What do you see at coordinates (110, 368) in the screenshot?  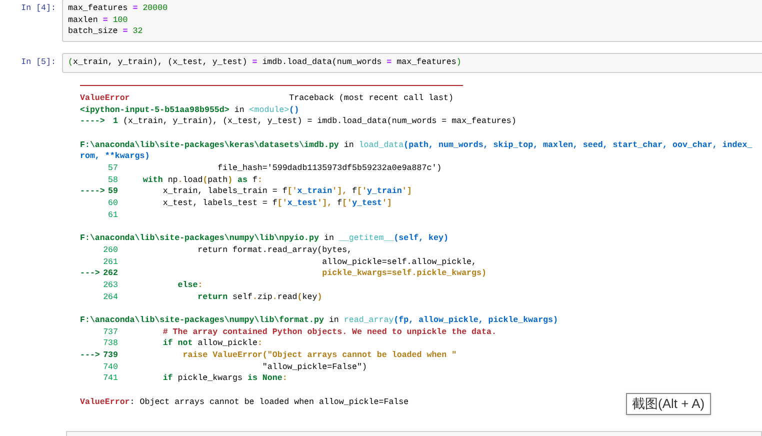 I see `line-number: 740` at bounding box center [110, 368].